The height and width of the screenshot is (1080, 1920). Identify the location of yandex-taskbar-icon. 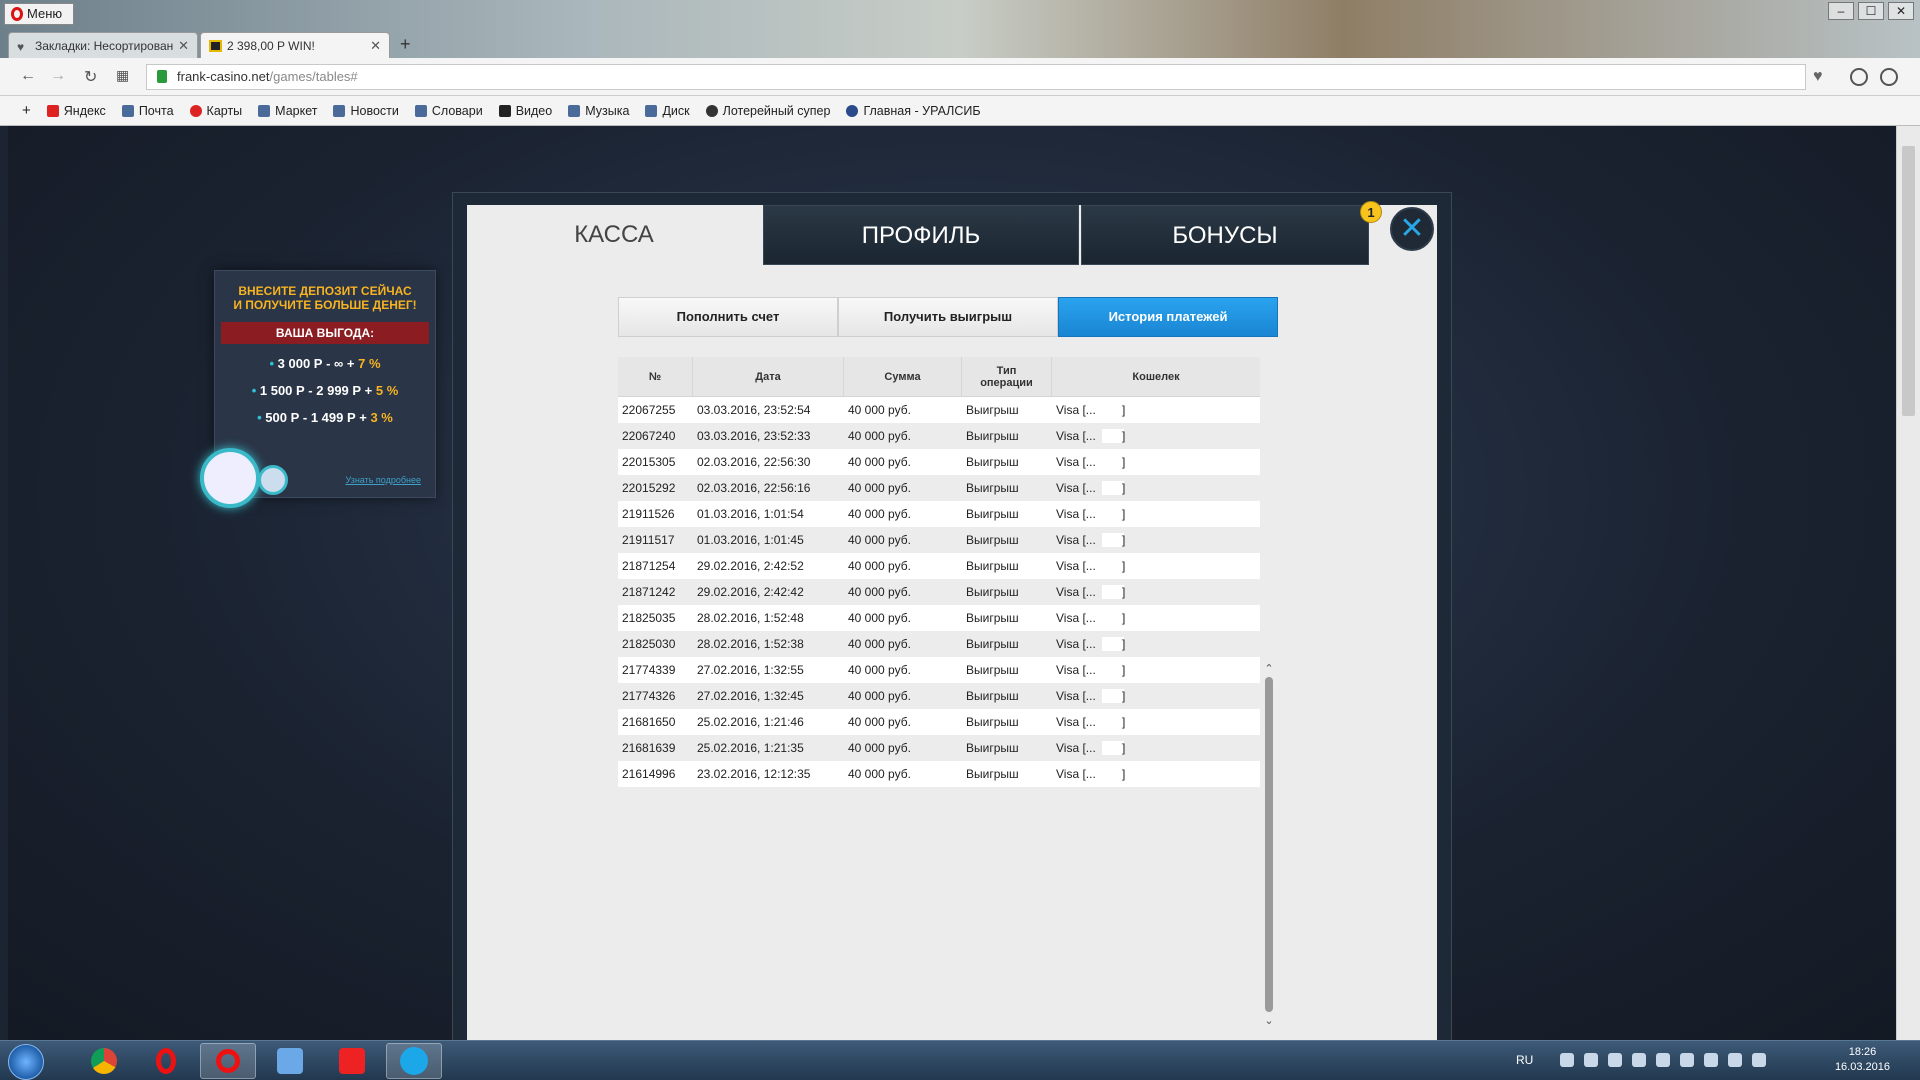
(352, 1061).